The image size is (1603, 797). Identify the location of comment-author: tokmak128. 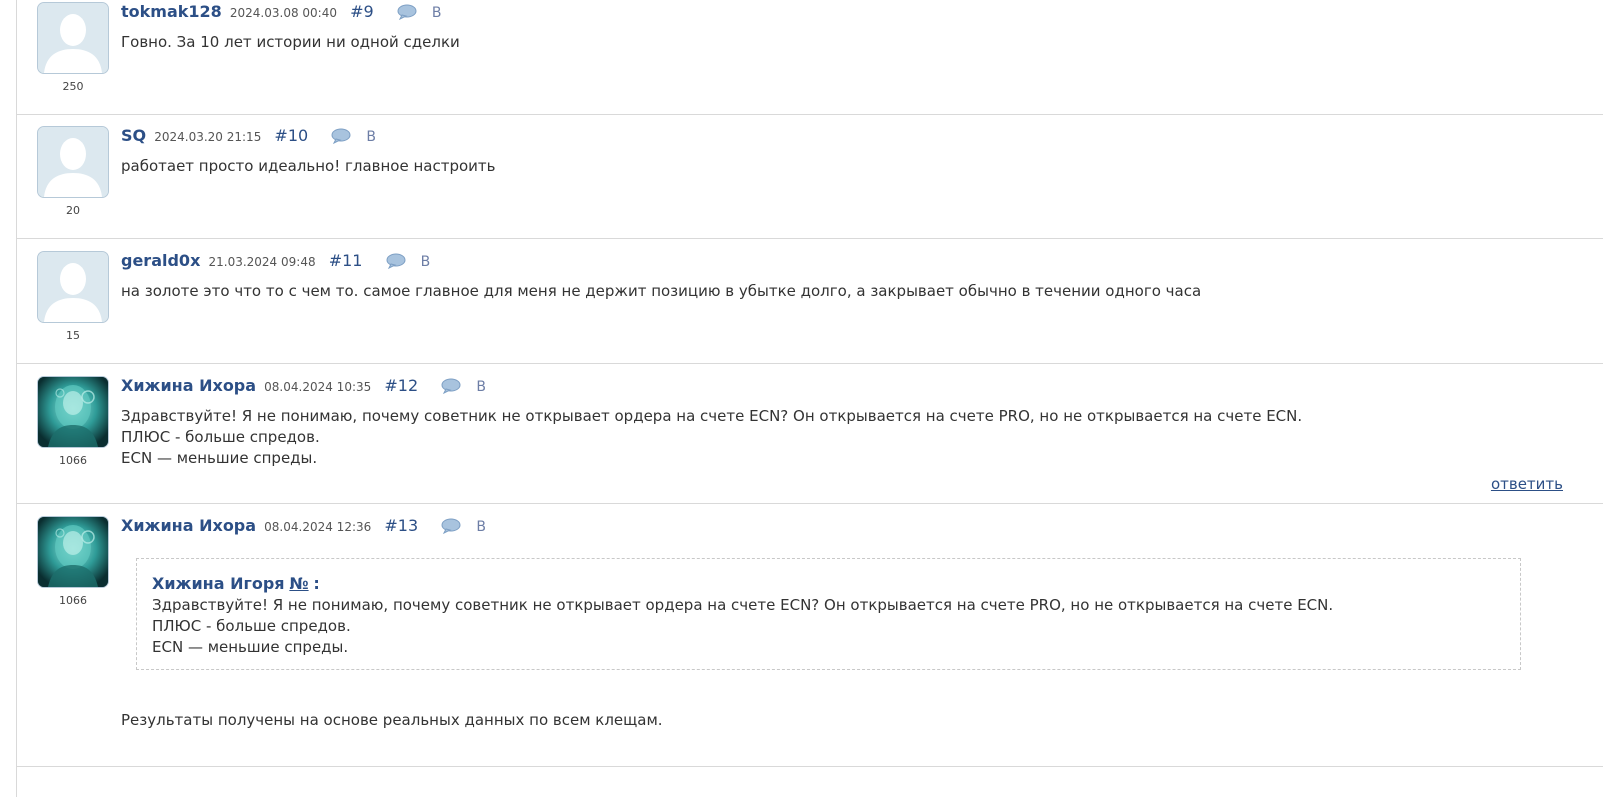
(171, 11).